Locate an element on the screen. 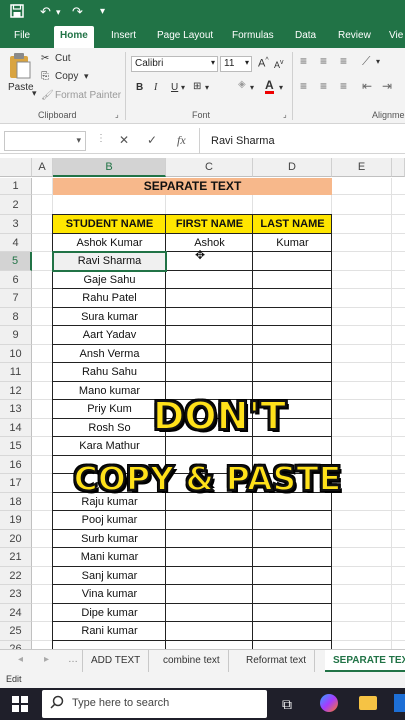 Image resolution: width=405 pixels, height=720 pixels. row-header-2: 2 is located at coordinates (16, 205).